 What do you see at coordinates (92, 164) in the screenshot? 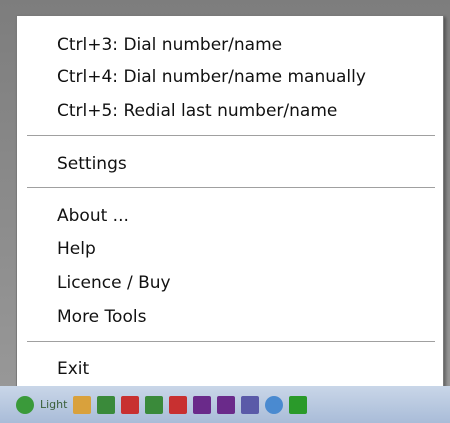
I see `menu-item-settings: Settings` at bounding box center [92, 164].